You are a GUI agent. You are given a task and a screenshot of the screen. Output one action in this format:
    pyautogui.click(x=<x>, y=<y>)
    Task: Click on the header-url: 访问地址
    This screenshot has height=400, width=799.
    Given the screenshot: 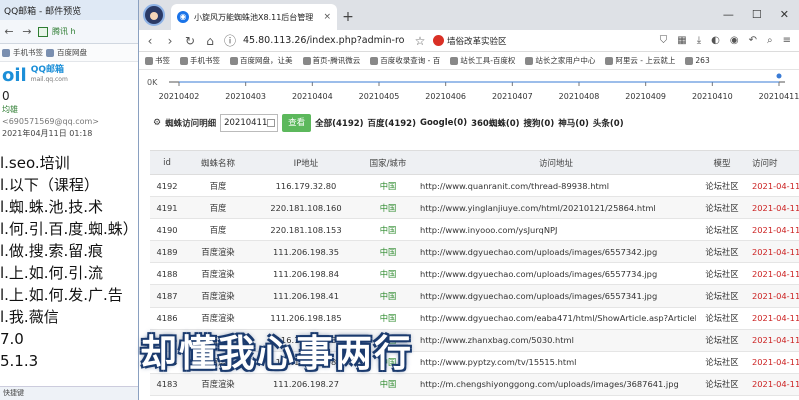 What is the action you would take?
    pyautogui.click(x=556, y=162)
    